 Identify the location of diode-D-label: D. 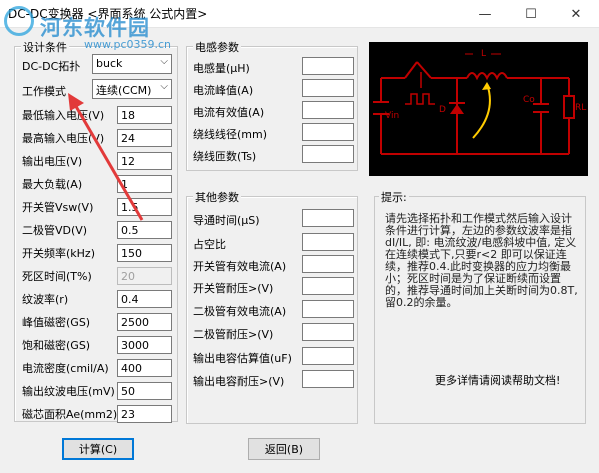
(442, 110).